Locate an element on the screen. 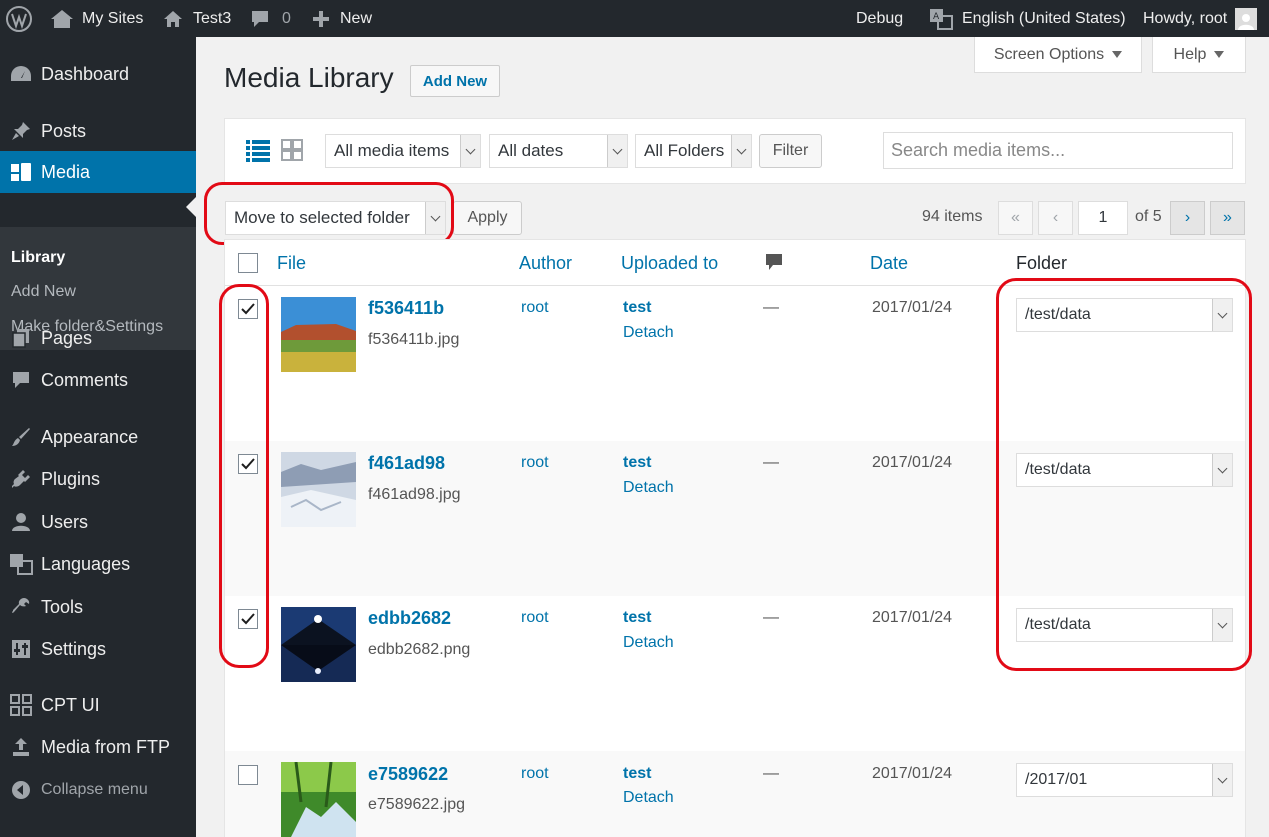 The image size is (1269, 837). next-page-button: › is located at coordinates (1187, 218).